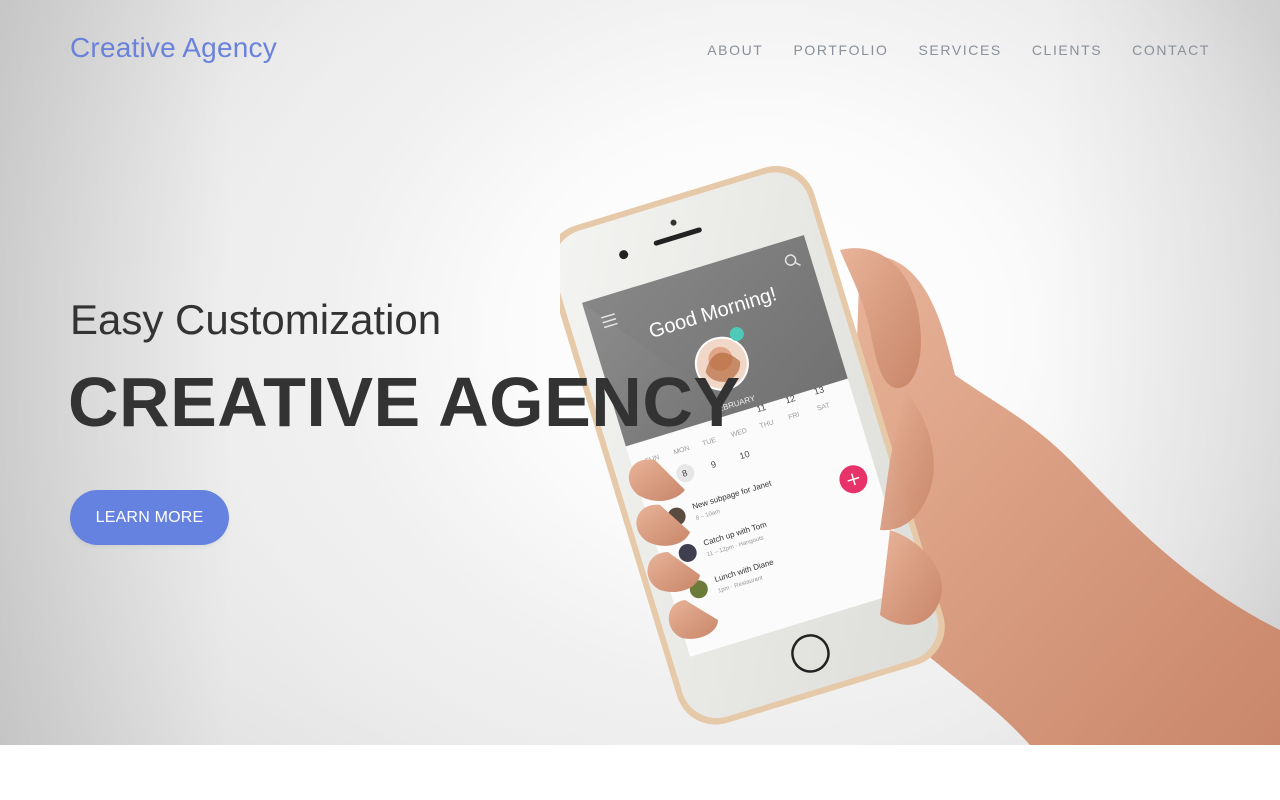 The image size is (1280, 800). I want to click on nav-item-contact: CONTACT, so click(1171, 50).